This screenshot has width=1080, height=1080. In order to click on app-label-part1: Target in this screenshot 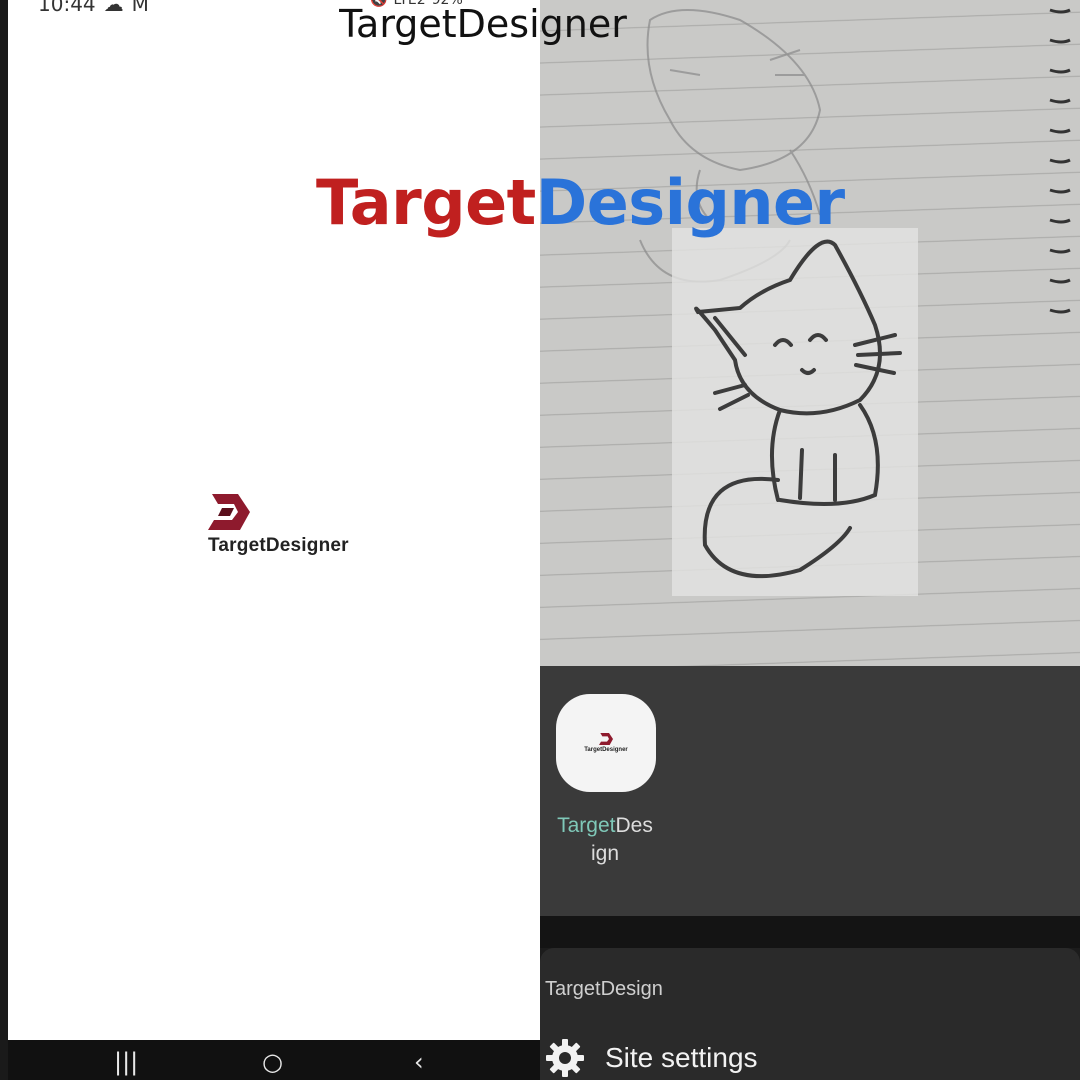, I will do `click(586, 825)`.